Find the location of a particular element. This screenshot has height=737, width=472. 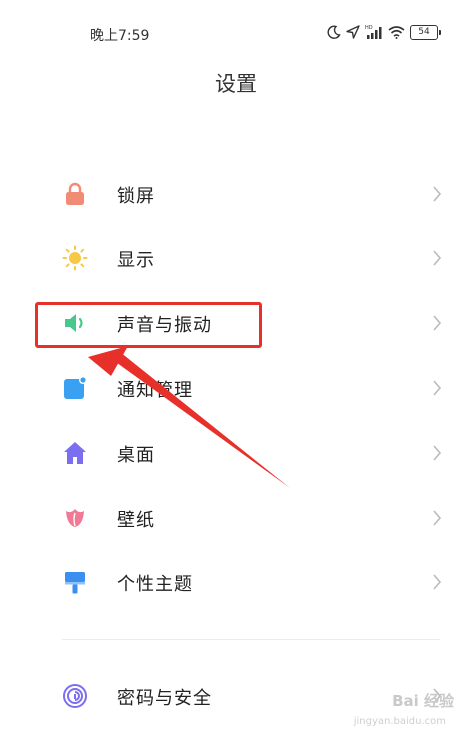

pointer-arrow-icon is located at coordinates (189, 417).